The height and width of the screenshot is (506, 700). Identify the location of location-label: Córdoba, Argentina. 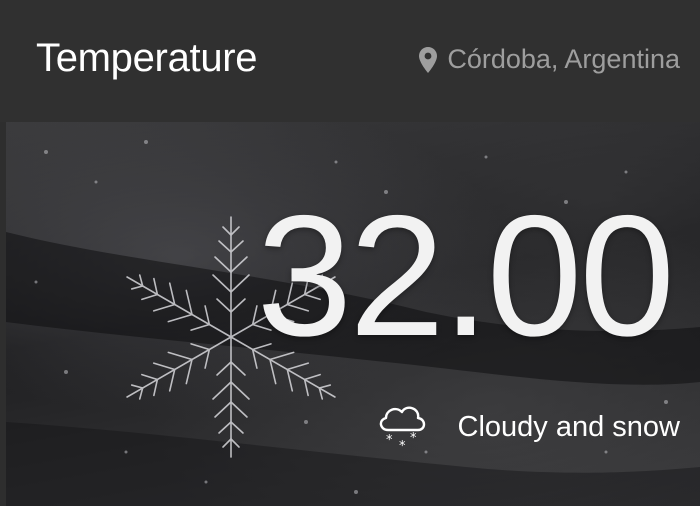
(563, 59).